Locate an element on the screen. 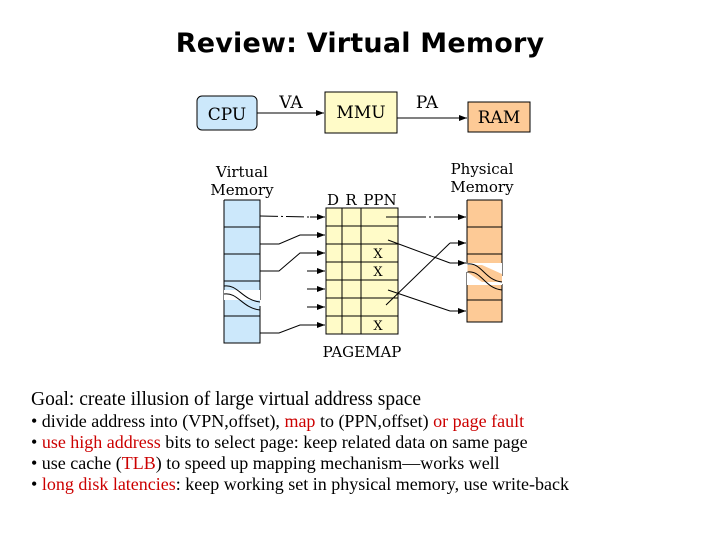 The height and width of the screenshot is (540, 720). highlighted-text: TLB is located at coordinates (138, 463).